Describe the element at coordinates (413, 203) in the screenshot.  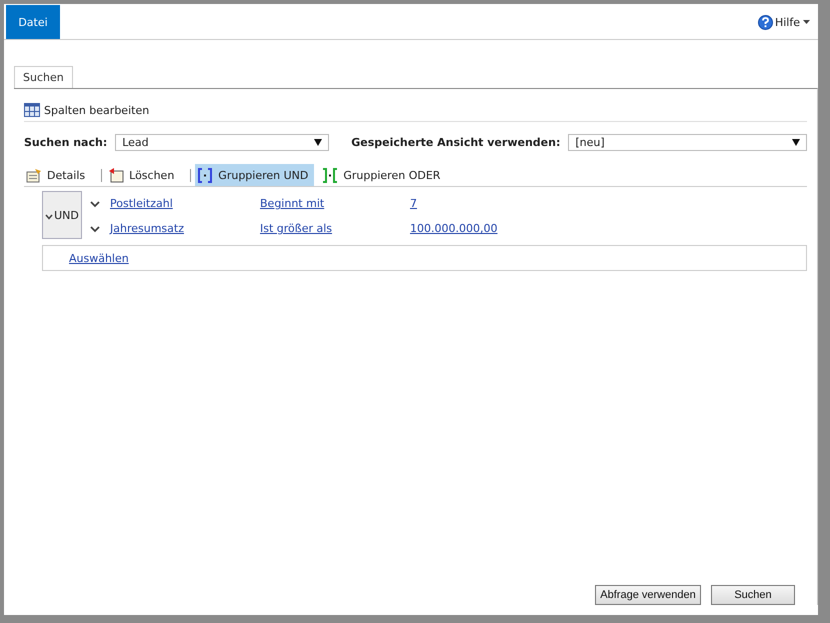
I see `condition-value-link: 7` at that location.